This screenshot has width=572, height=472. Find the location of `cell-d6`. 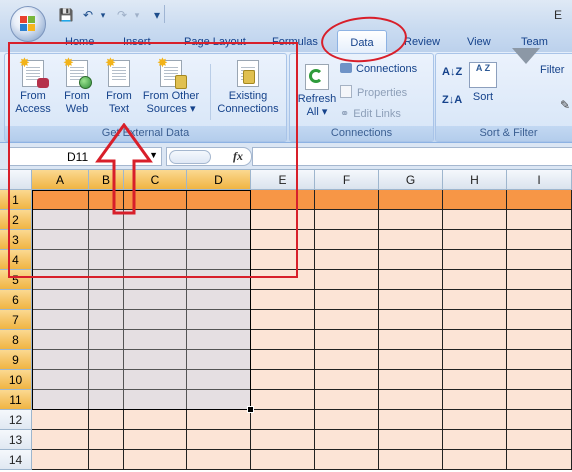

cell-d6 is located at coordinates (219, 300).